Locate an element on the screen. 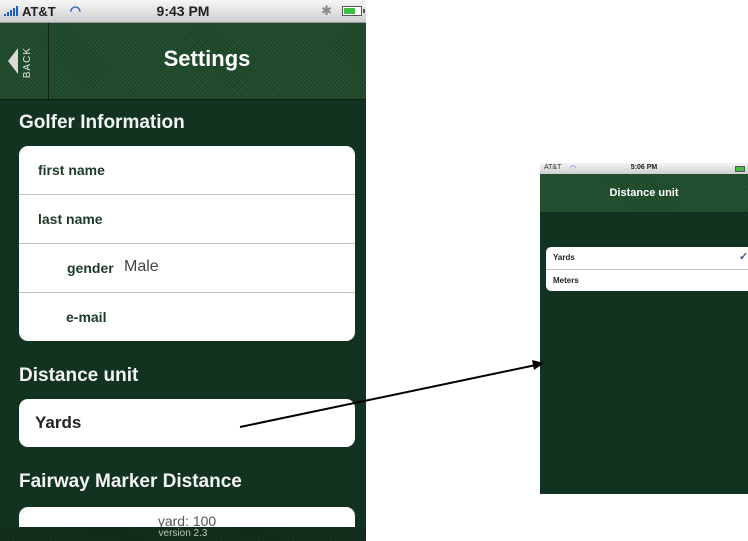  version-label: version 2.3 is located at coordinates (183, 533).